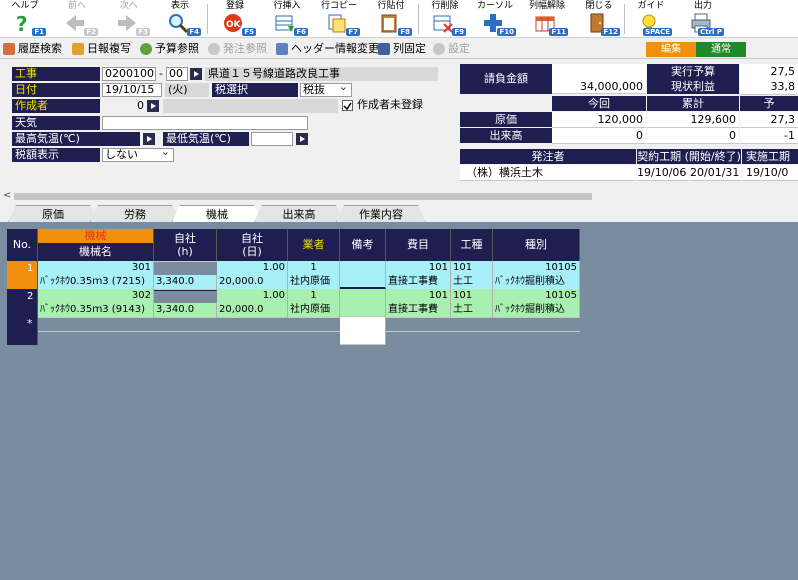  Describe the element at coordinates (472, 245) in the screenshot. I see `grid-header-koshu: 工種` at that location.